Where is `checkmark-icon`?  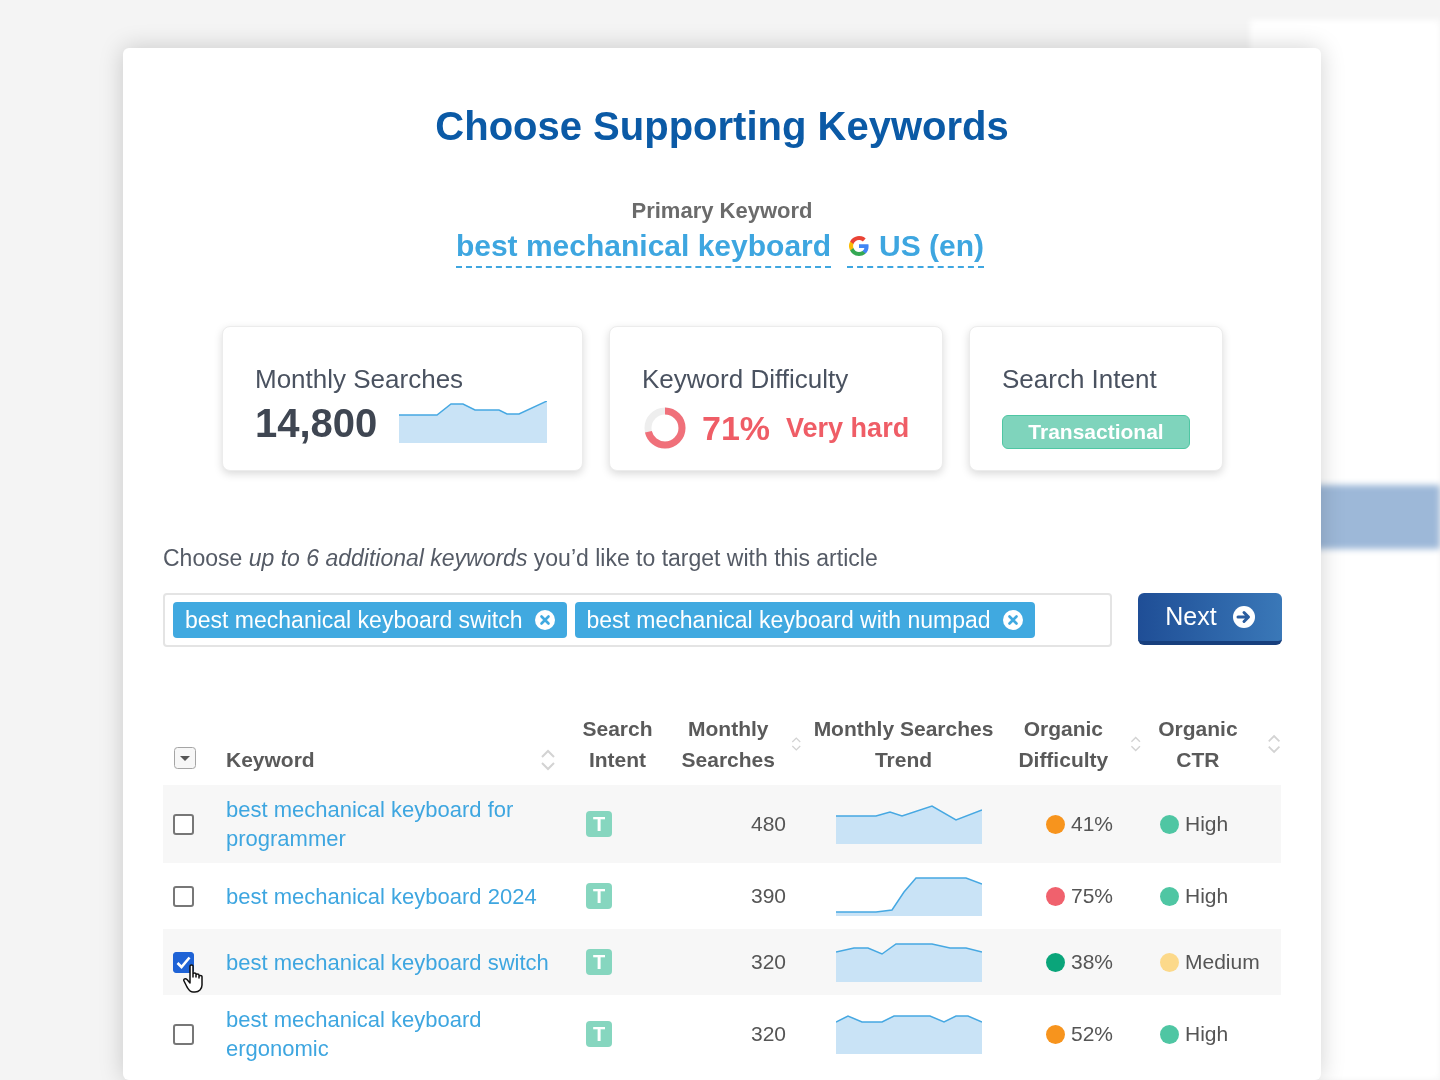 checkmark-icon is located at coordinates (183, 962).